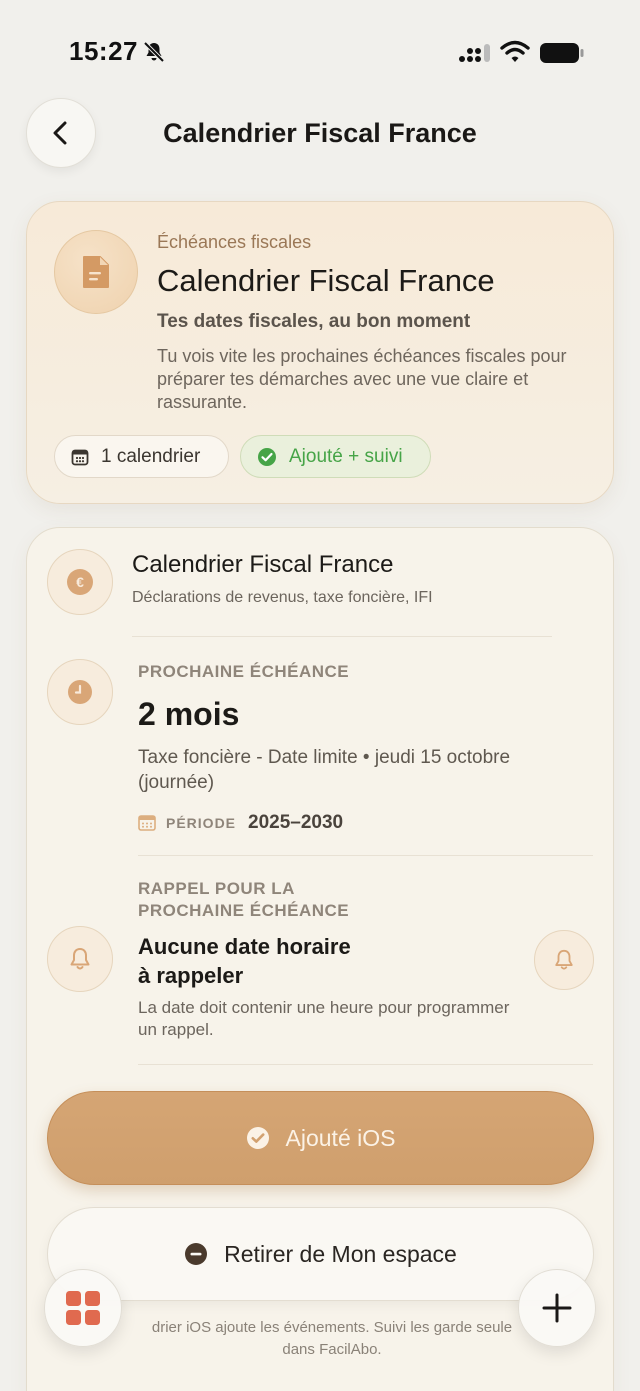 The width and height of the screenshot is (640, 1391). I want to click on remove-from-space-button: Retirer de Mon espace, so click(320, 1254).